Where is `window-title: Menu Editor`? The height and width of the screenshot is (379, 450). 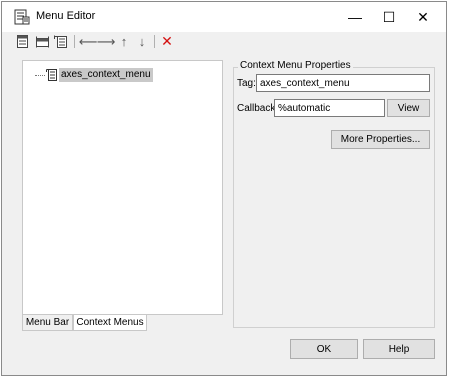 window-title: Menu Editor is located at coordinates (66, 16).